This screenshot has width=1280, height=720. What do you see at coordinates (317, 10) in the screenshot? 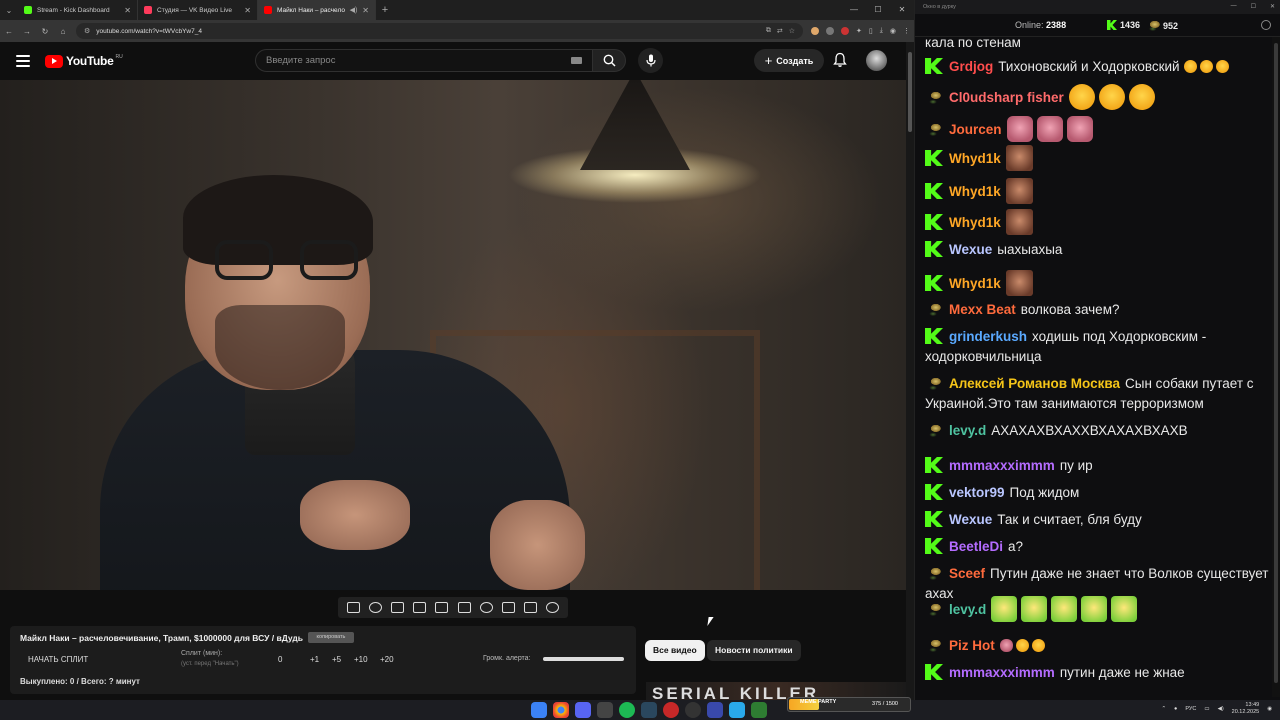
I see `tab-youtube-video: Майкл Наки – расчелове... ◀) ✕` at bounding box center [317, 10].